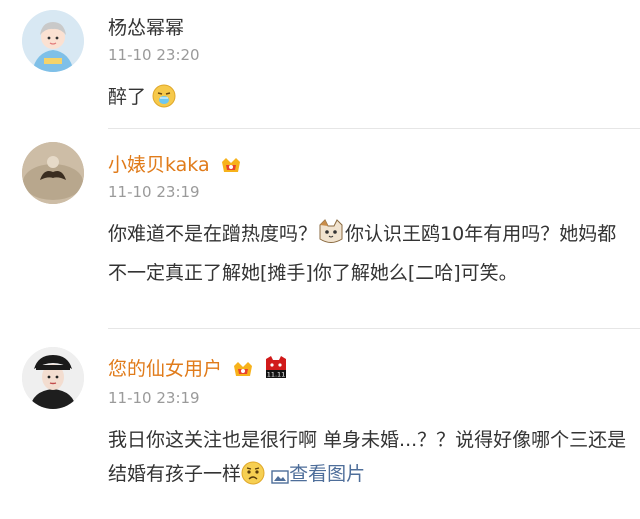 Image resolution: width=640 pixels, height=519 pixels. I want to click on commenter-name: 小婊贝kaka, so click(175, 167).